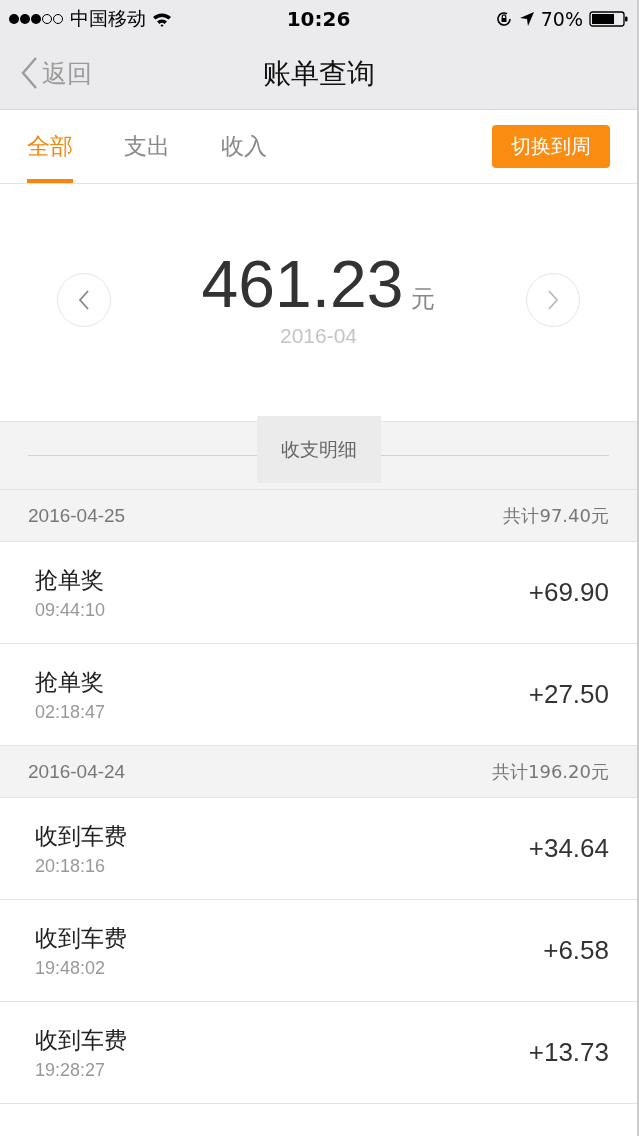 The image size is (639, 1136). I want to click on location-arrow-icon, so click(526, 19).